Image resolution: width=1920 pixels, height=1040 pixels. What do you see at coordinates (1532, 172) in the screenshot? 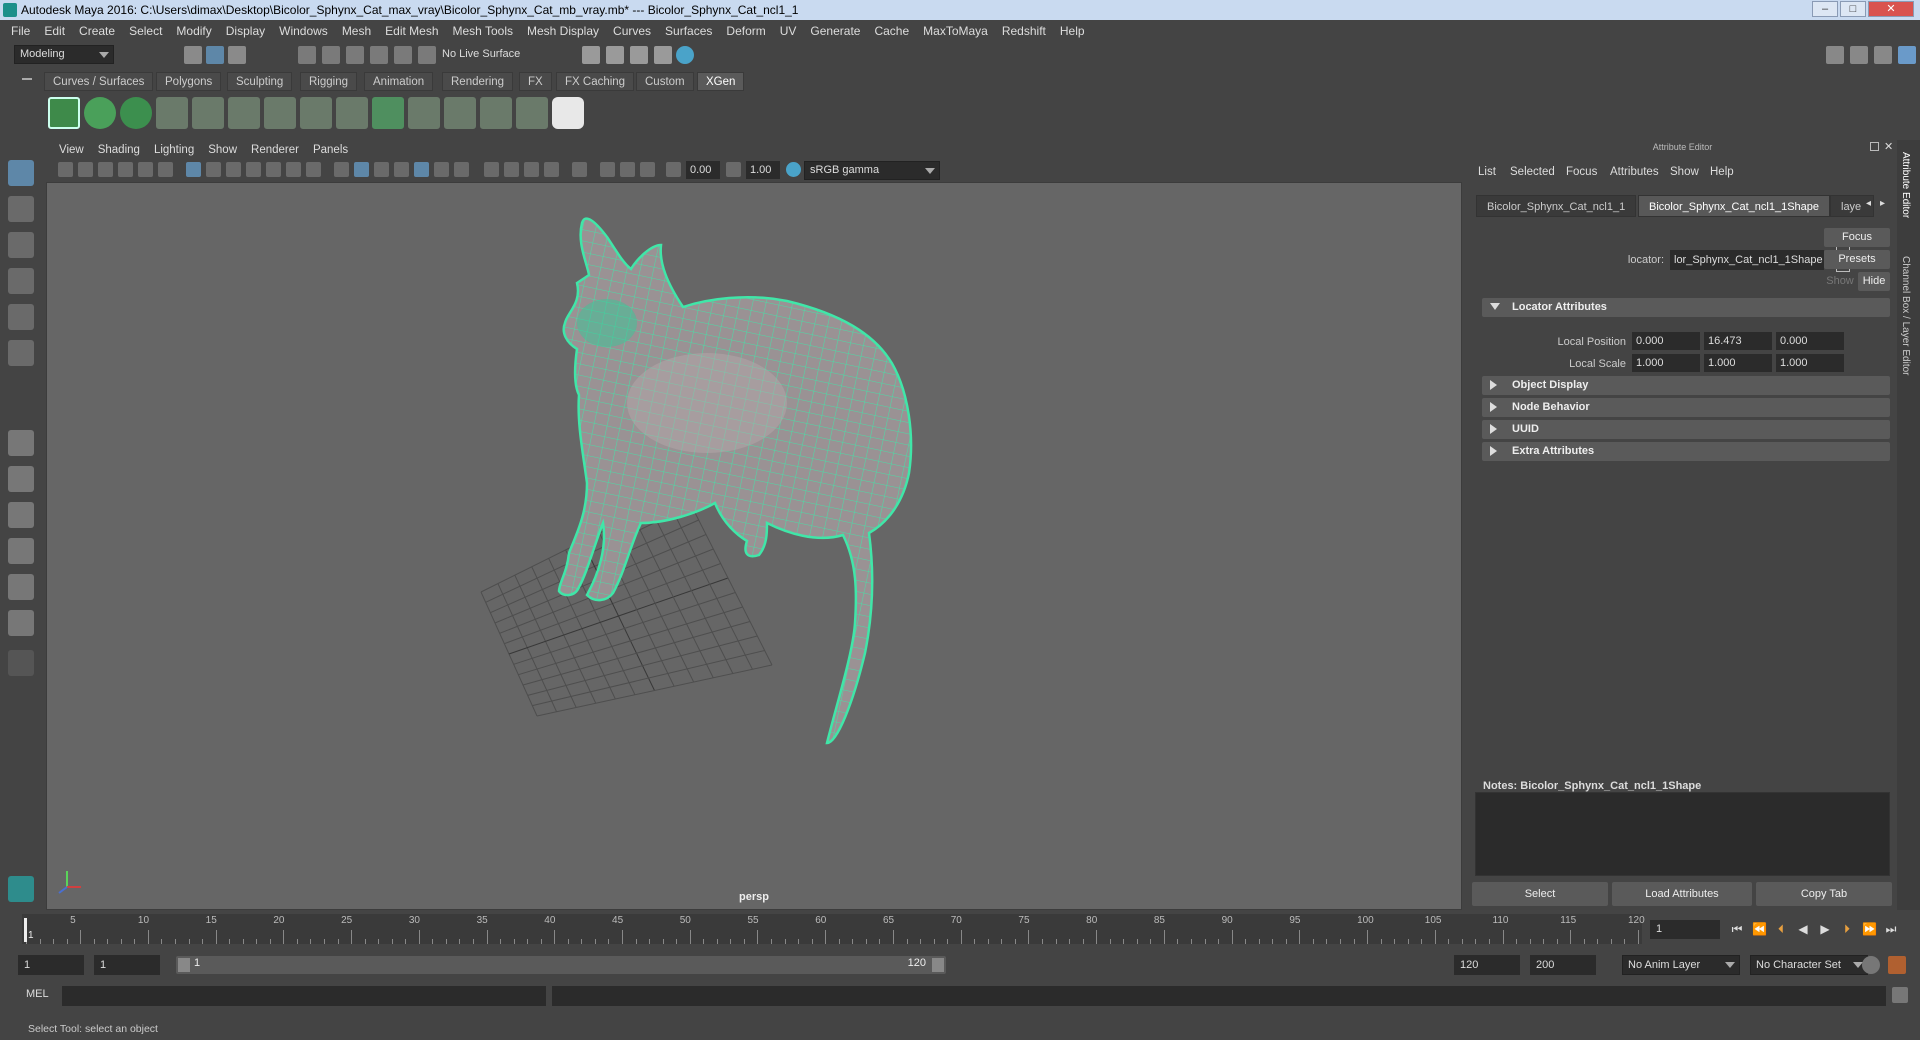
I see `ae-menu-selected: Selected` at bounding box center [1532, 172].